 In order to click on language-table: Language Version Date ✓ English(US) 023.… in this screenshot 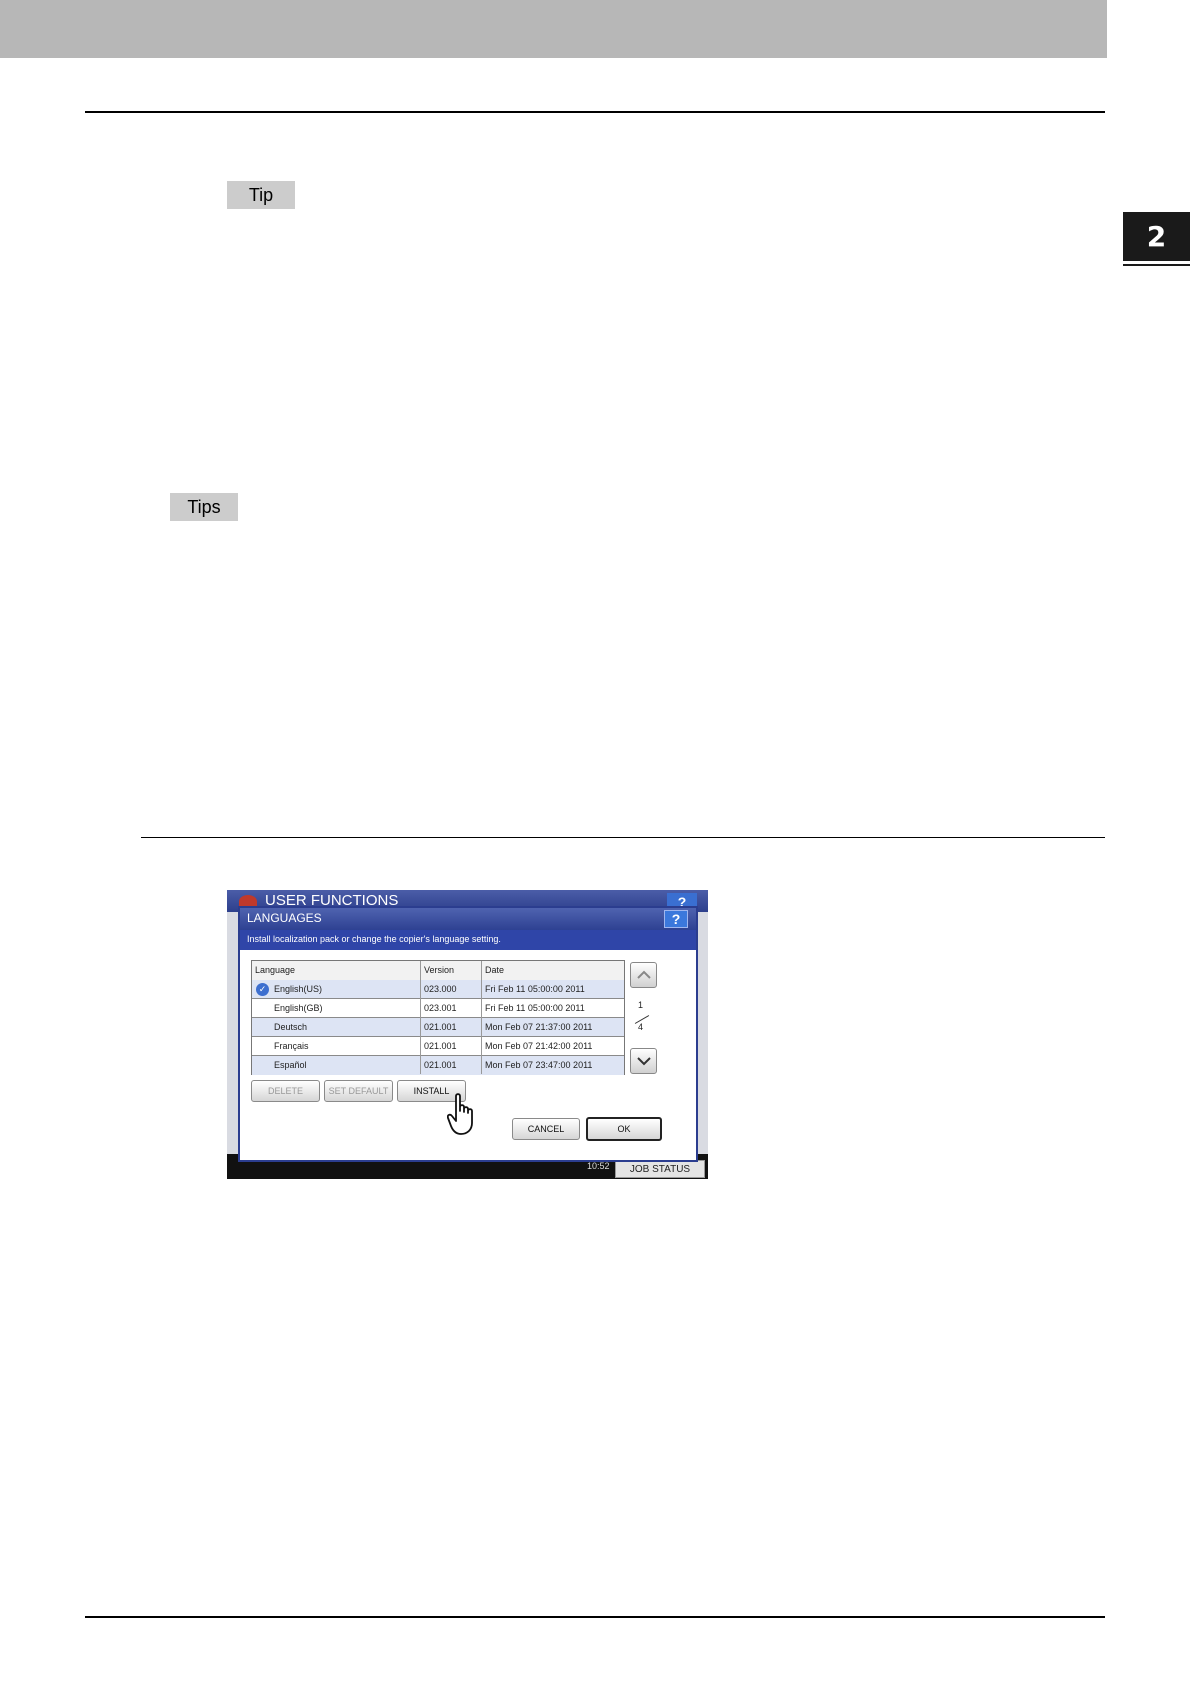, I will do `click(438, 1017)`.